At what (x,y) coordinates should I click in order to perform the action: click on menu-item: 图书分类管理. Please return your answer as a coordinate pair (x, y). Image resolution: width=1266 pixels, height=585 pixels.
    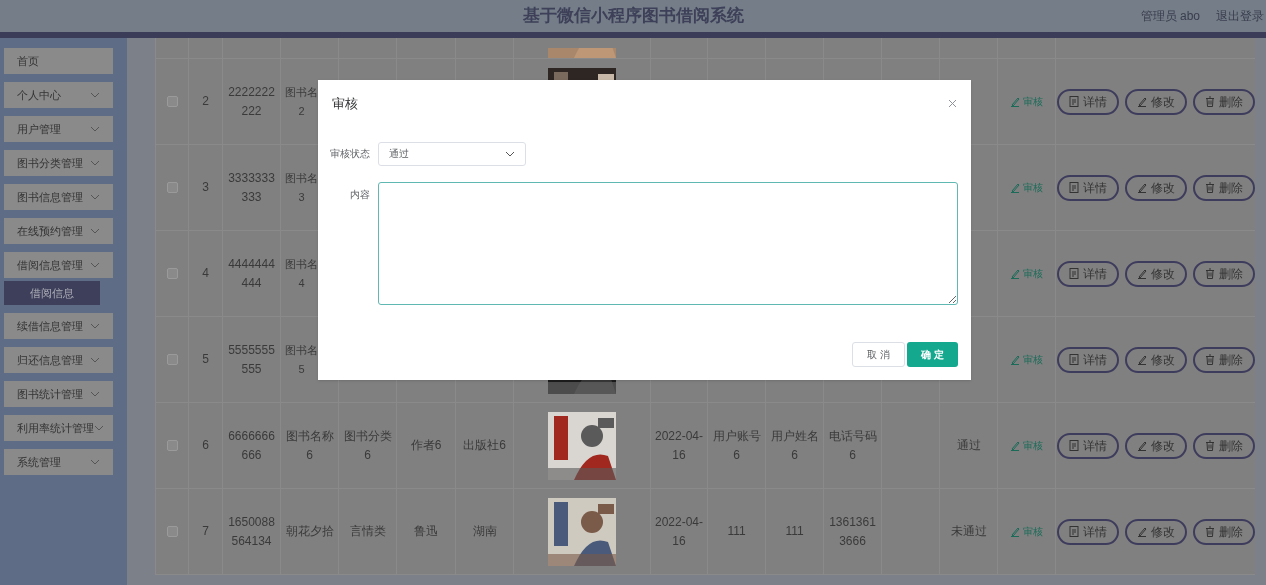
    Looking at the image, I should click on (58, 163).